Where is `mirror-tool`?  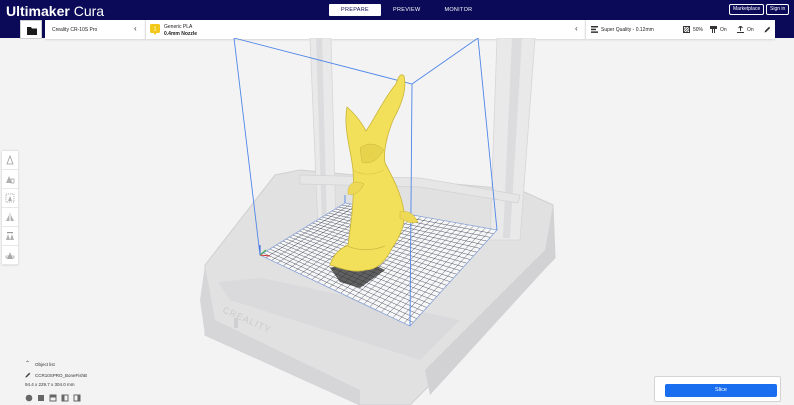
mirror-tool is located at coordinates (10, 217).